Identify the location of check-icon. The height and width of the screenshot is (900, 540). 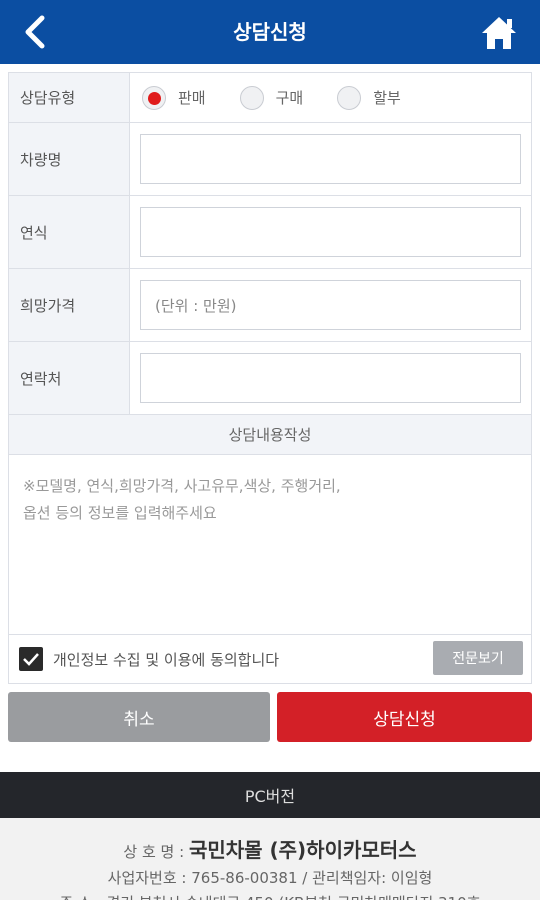
(31, 659).